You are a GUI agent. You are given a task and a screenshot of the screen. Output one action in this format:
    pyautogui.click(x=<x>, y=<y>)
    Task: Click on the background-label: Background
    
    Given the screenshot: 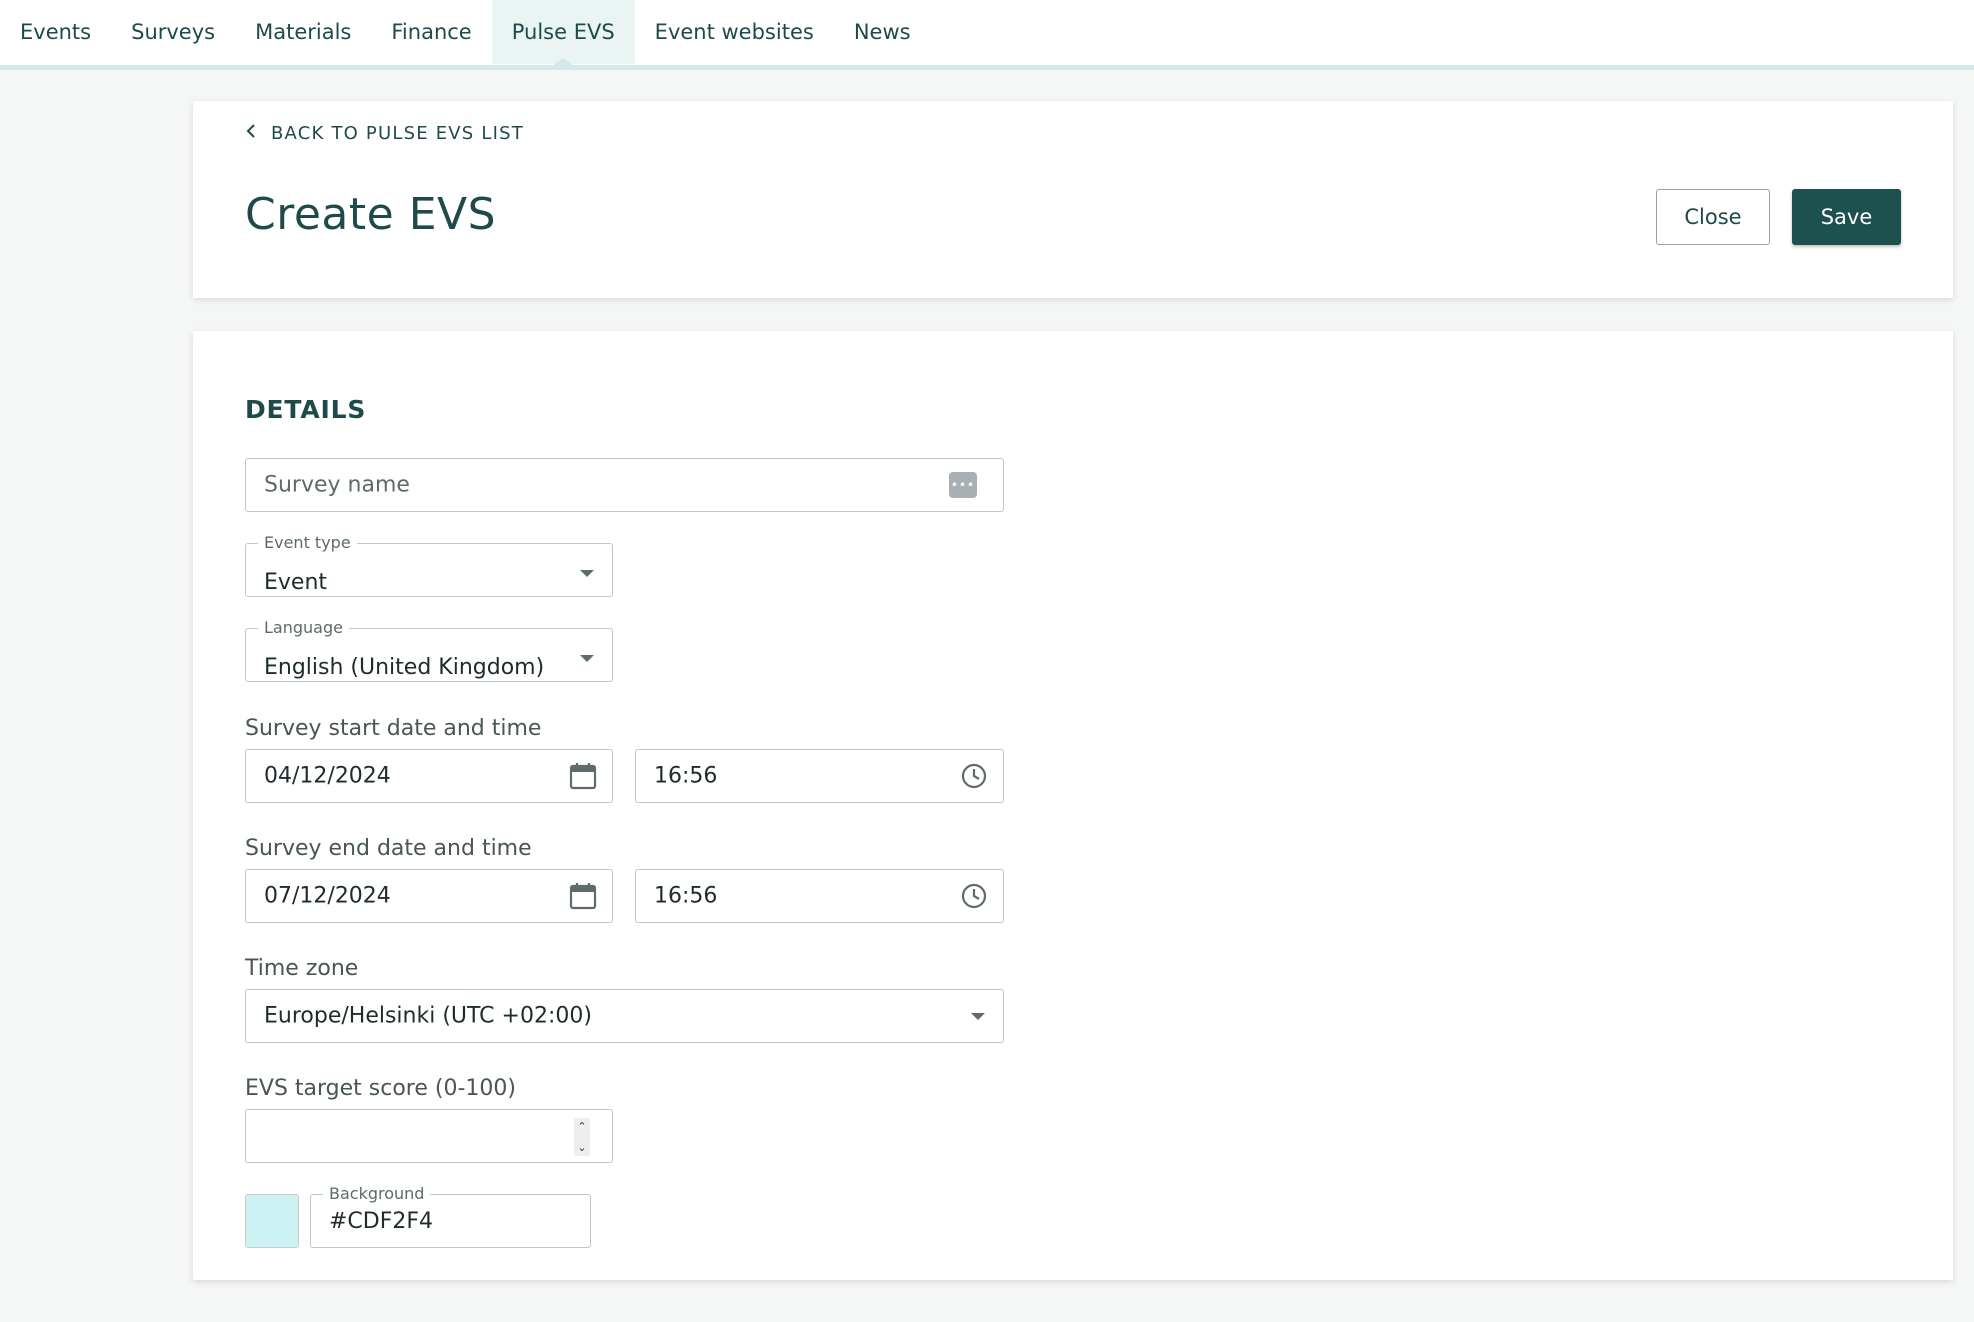 What is the action you would take?
    pyautogui.click(x=377, y=1193)
    